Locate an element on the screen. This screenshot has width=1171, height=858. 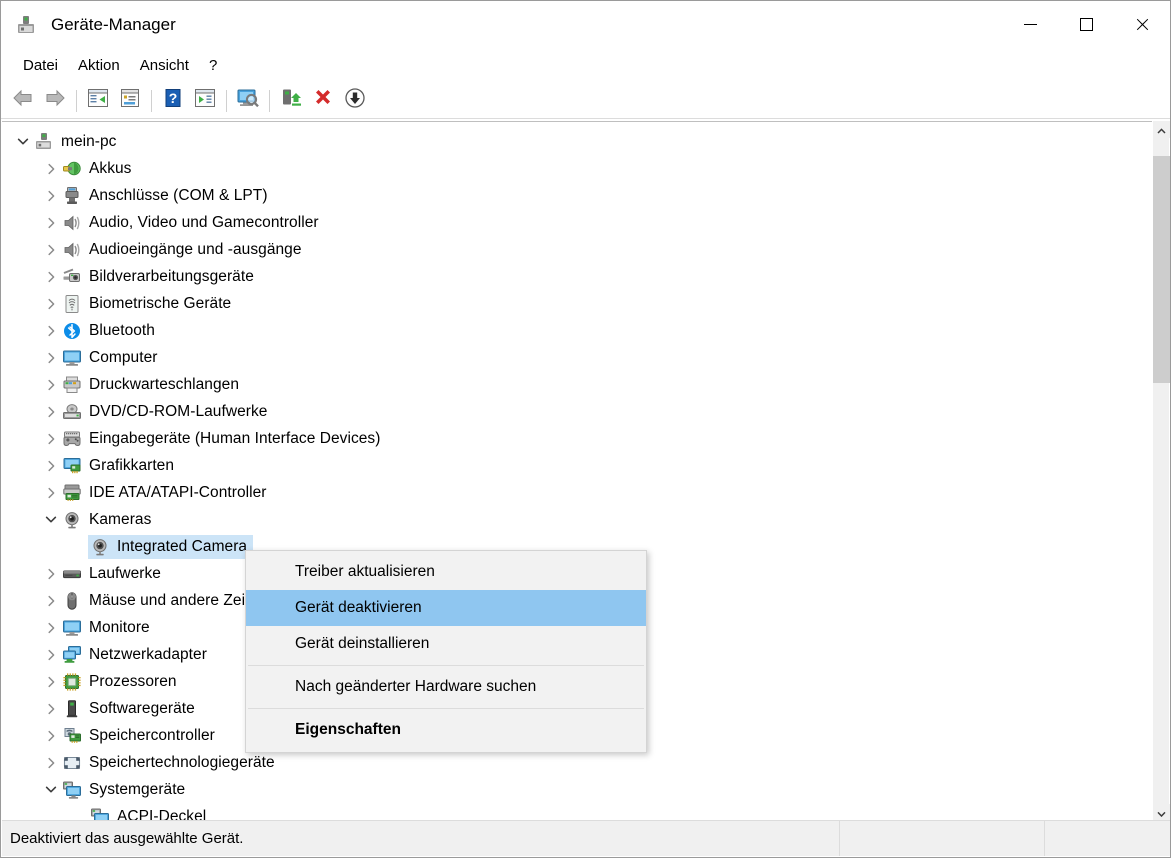
tree-item: Anschlüsse (COM & LPT) is located at coordinates (578, 195).